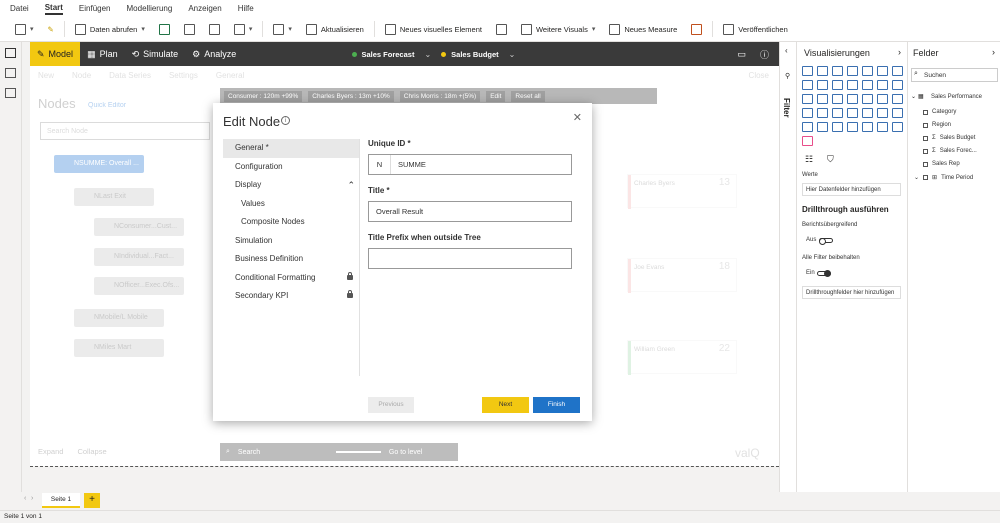  Describe the element at coordinates (501, 29) in the screenshot. I see `textbox-button` at that location.